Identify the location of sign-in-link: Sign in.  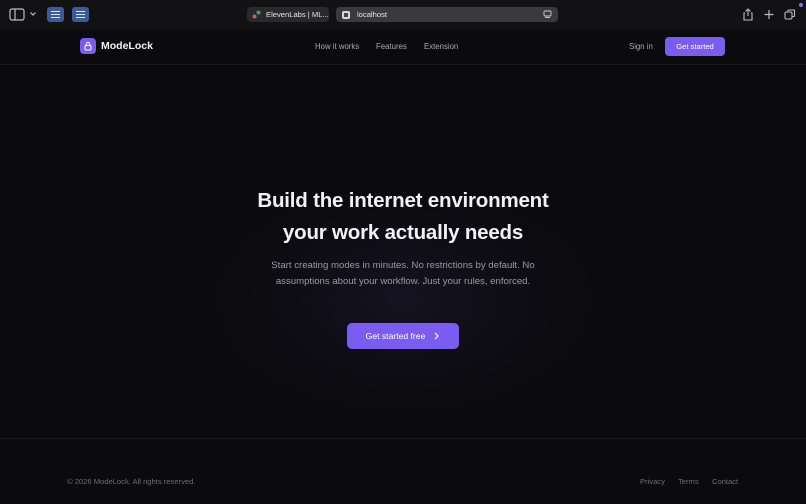
(641, 46).